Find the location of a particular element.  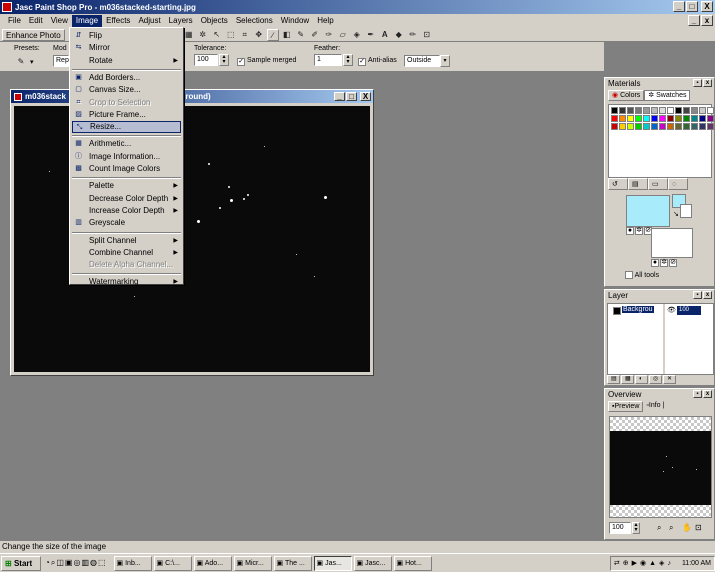

layer-name: Backgrou is located at coordinates (638, 309).